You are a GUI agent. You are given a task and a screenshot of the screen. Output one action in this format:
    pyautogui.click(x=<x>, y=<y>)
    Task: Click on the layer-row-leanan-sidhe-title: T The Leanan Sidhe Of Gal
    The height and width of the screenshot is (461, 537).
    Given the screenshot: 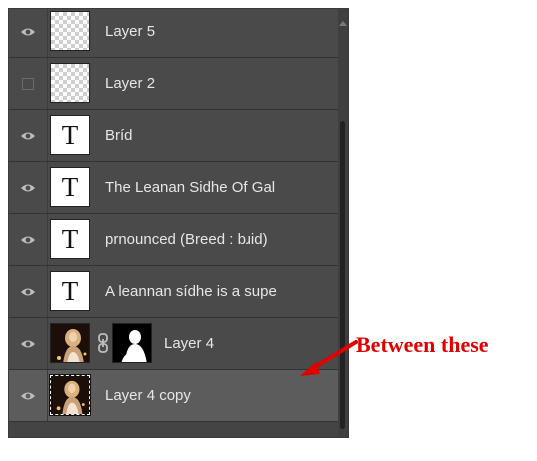 What is the action you would take?
    pyautogui.click(x=173, y=188)
    